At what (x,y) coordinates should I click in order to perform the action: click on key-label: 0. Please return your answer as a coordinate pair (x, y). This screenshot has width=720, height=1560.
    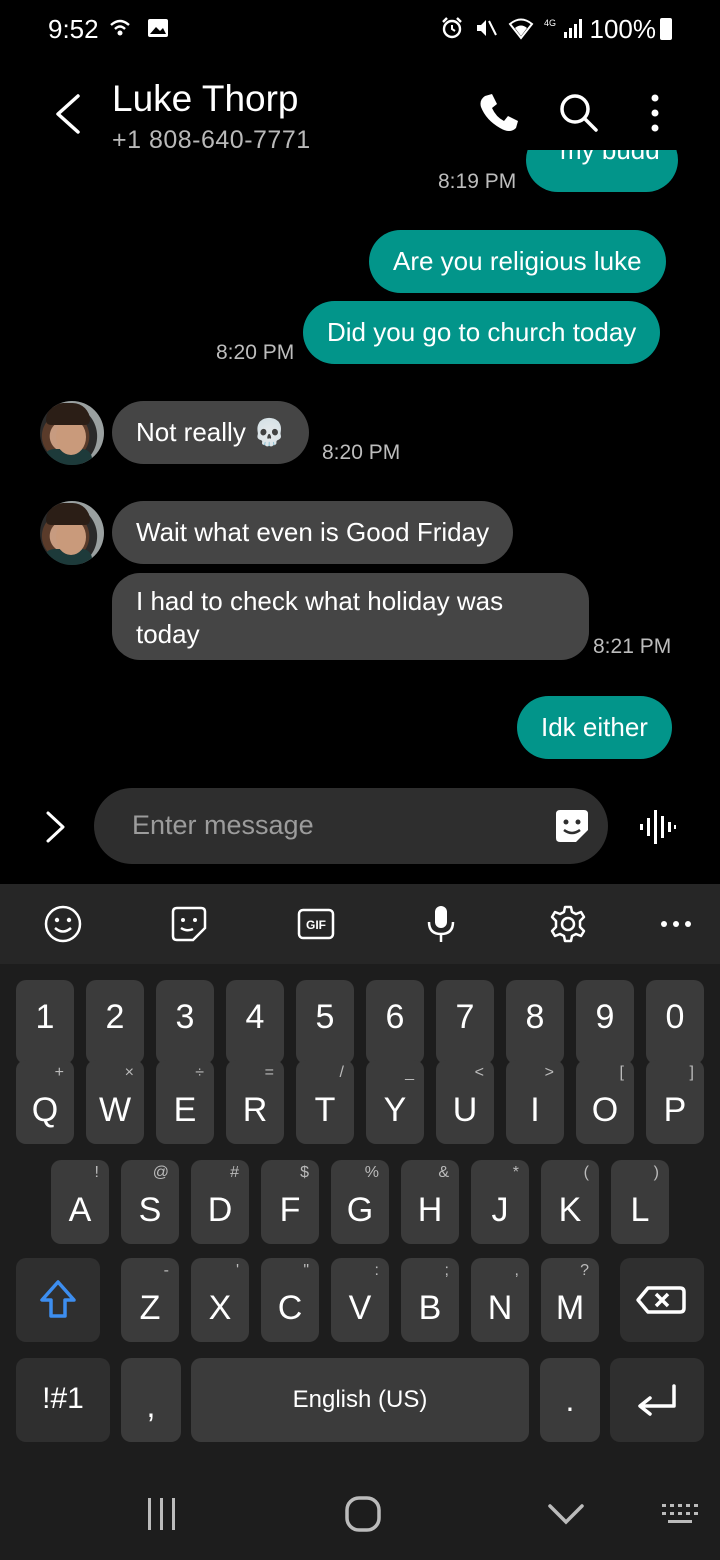
    Looking at the image, I should click on (675, 1017).